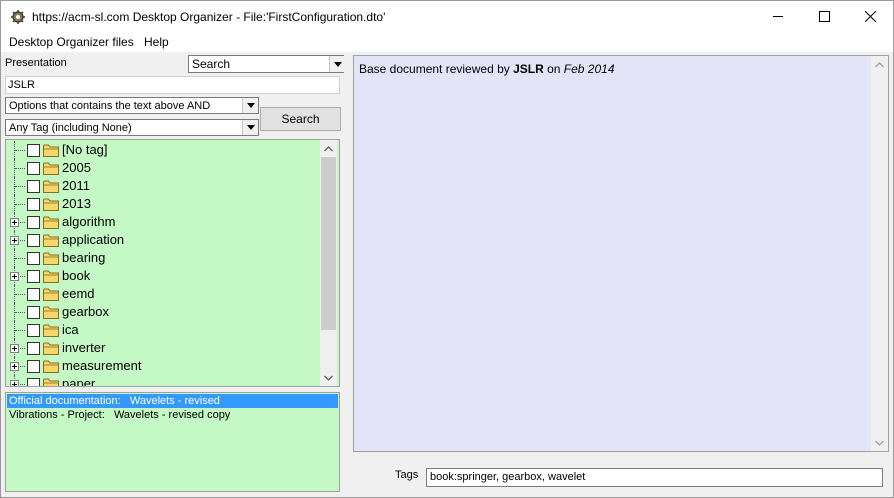 The width and height of the screenshot is (894, 498). I want to click on close-icon, so click(870, 16).